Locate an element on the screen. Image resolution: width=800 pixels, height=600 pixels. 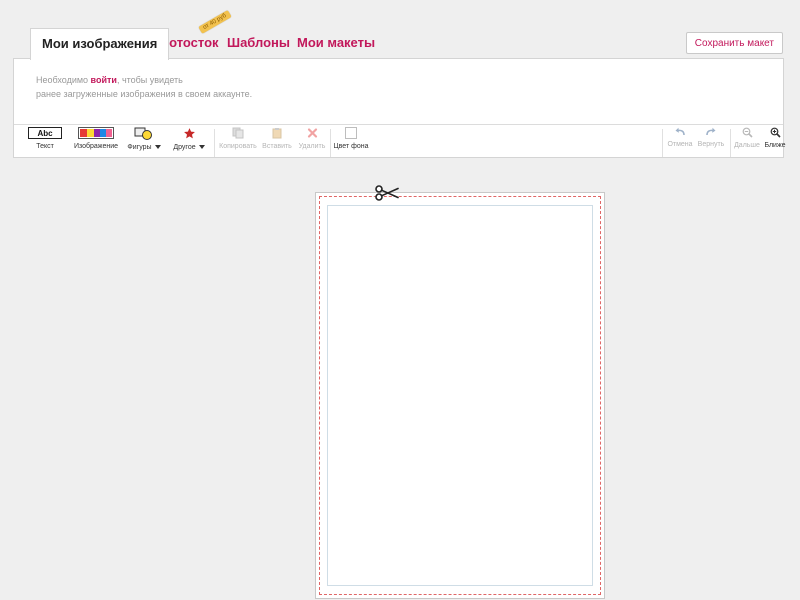
redo-icon is located at coordinates (711, 131).